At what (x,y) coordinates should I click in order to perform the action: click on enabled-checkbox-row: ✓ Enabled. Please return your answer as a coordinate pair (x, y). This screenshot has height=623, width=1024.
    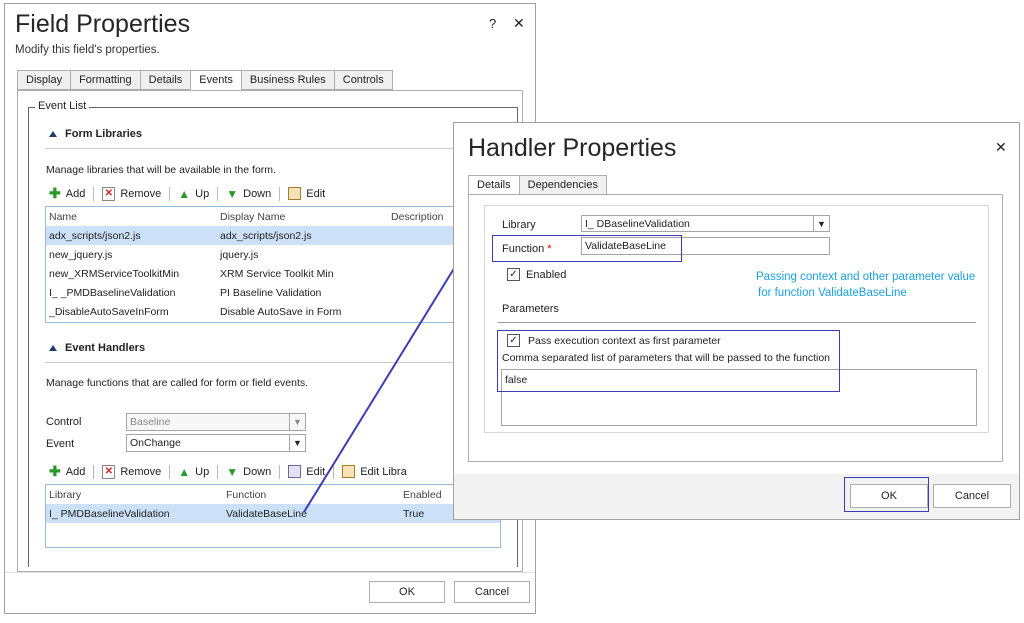
    Looking at the image, I should click on (536, 274).